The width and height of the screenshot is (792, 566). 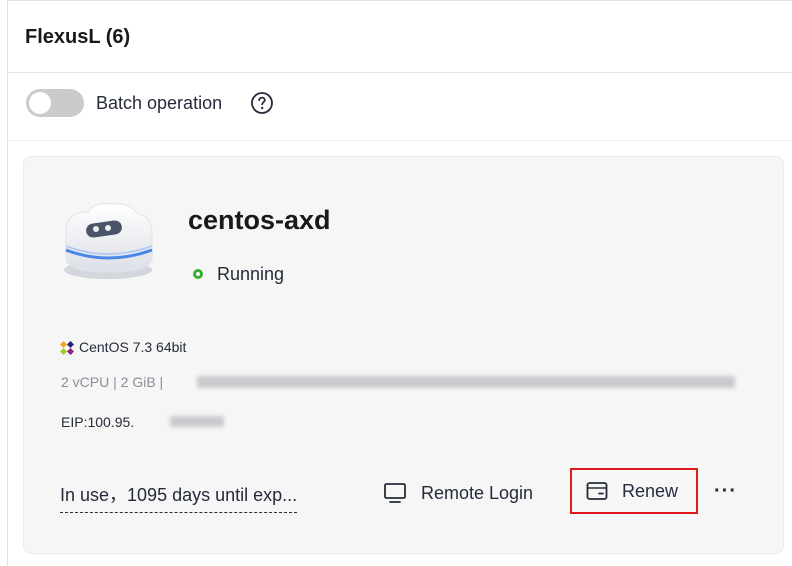 What do you see at coordinates (159, 103) in the screenshot?
I see `batch-operation-label: Batch operation` at bounding box center [159, 103].